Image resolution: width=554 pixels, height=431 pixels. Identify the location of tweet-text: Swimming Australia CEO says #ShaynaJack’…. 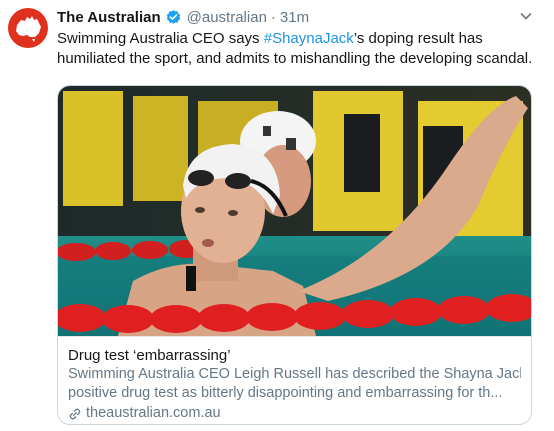
(297, 49).